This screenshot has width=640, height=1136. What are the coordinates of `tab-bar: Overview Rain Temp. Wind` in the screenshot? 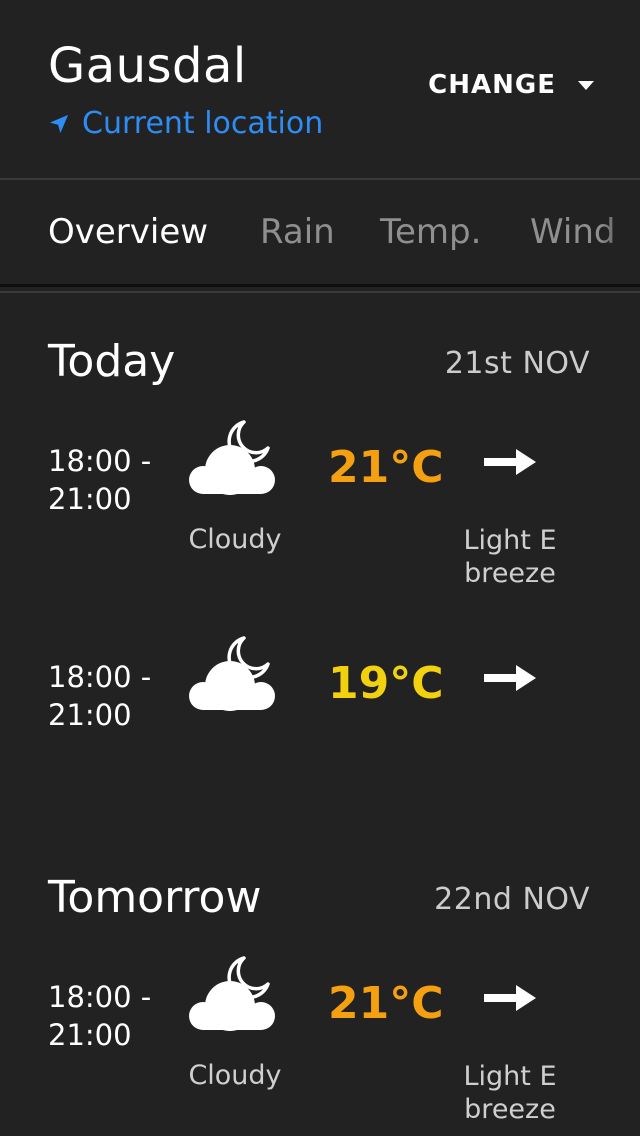 It's located at (320, 232).